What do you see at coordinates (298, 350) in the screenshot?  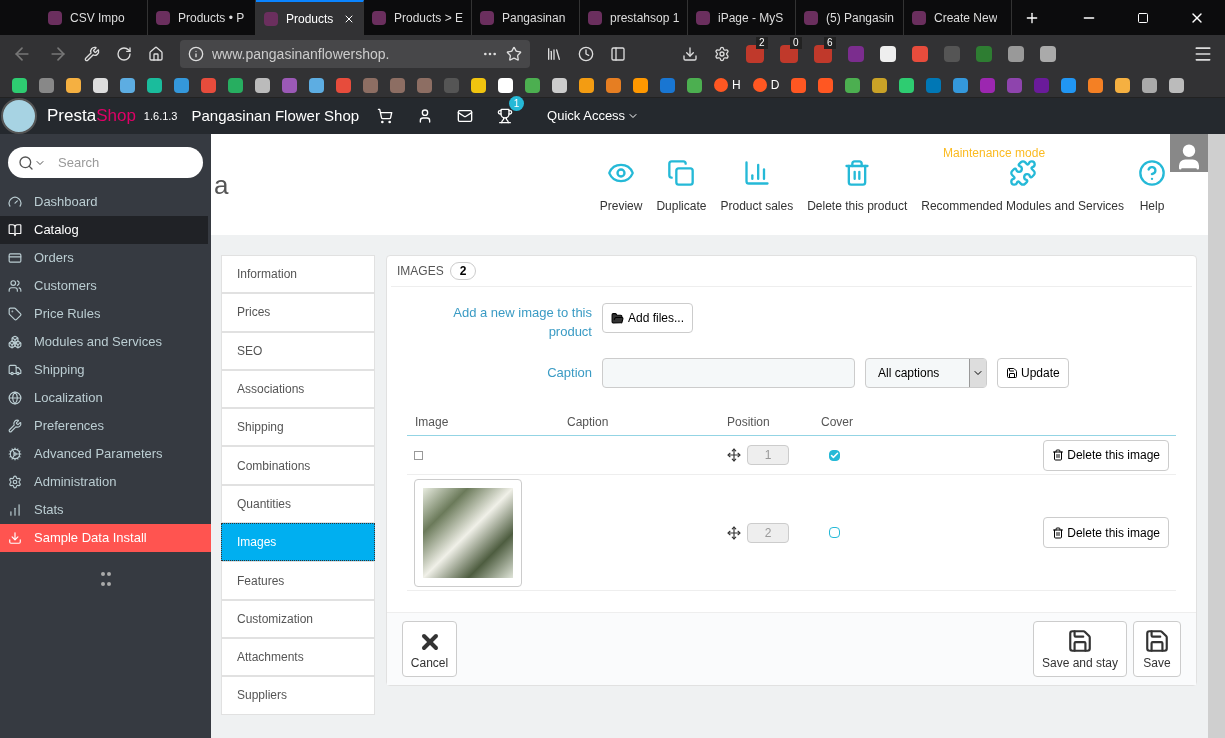 I see `product-tab: SEO` at bounding box center [298, 350].